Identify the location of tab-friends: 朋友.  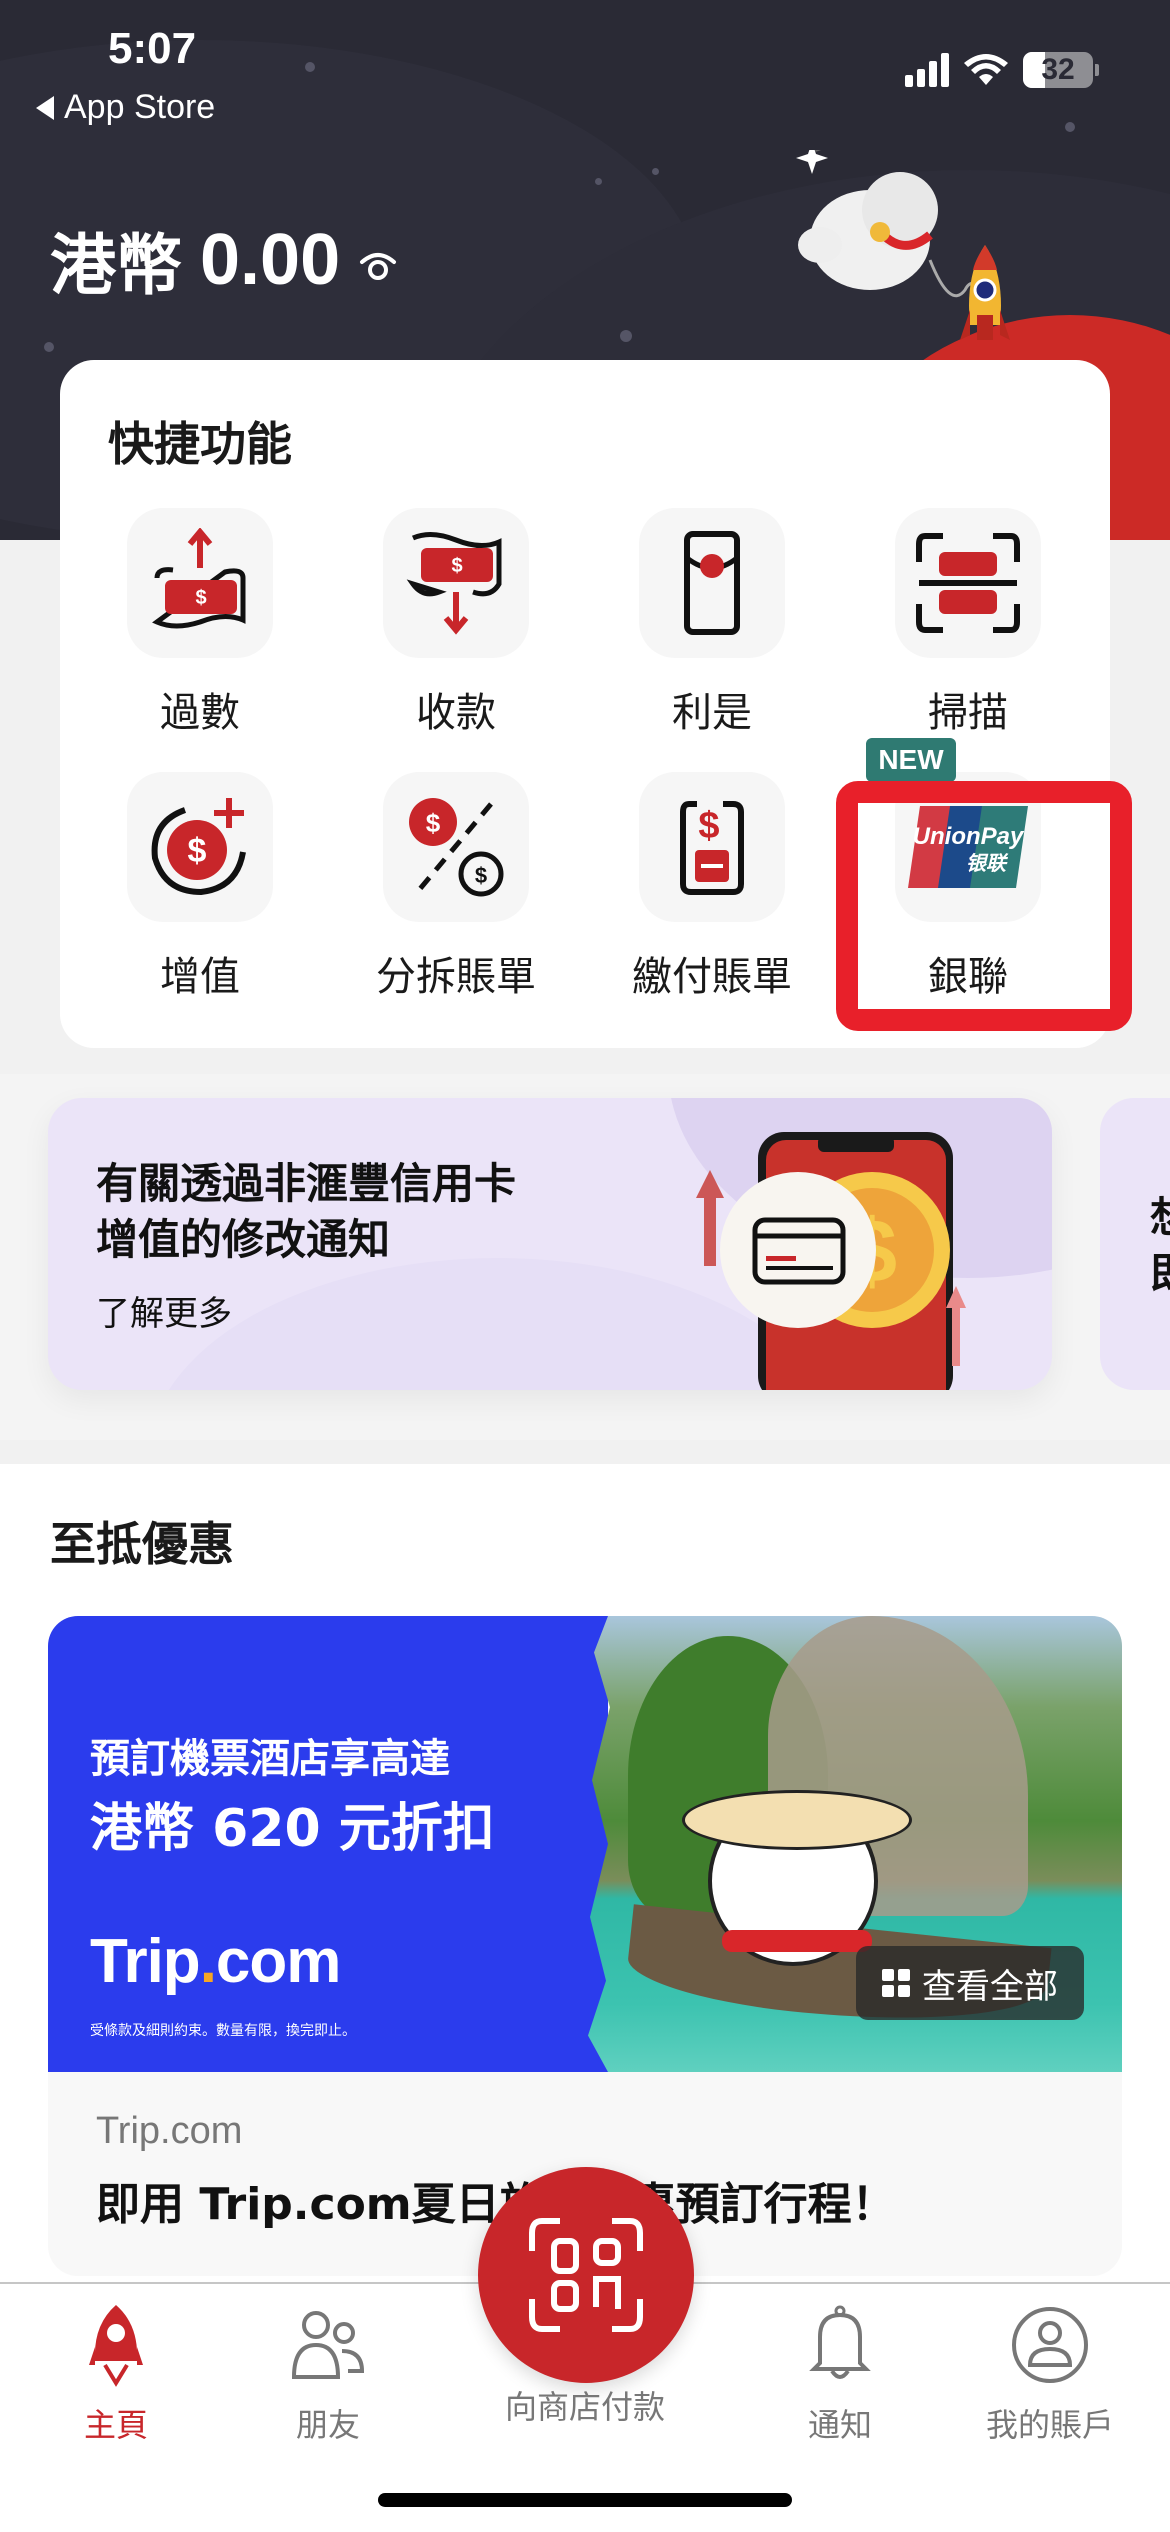
(328, 2373).